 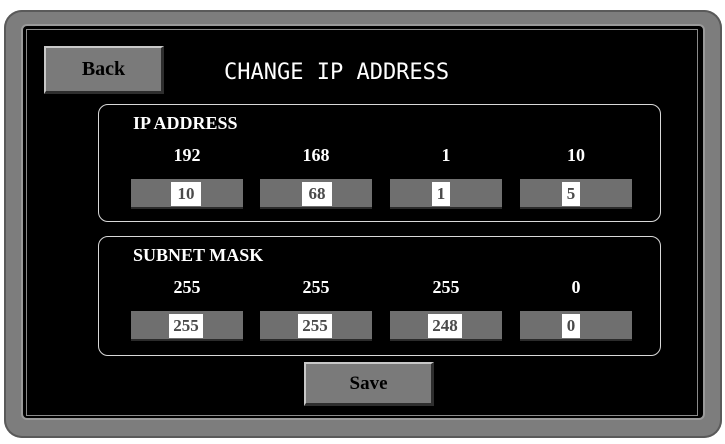 I want to click on ip-octet-4-value: 5, so click(x=571, y=194).